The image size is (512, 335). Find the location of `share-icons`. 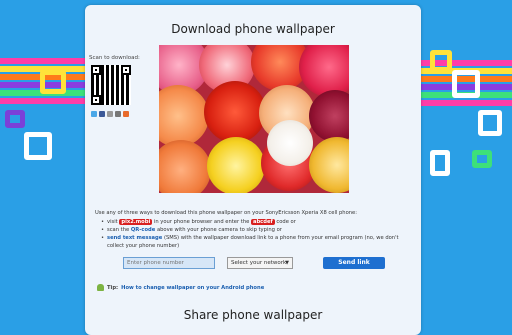

share-icons is located at coordinates (110, 114).